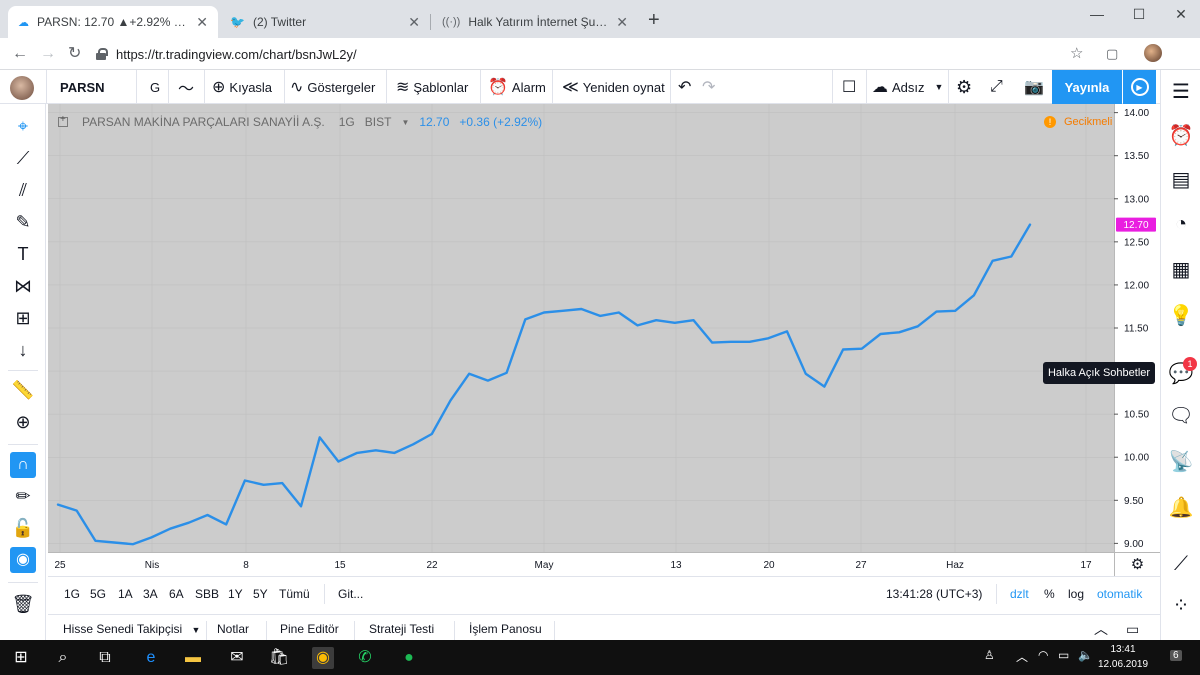  I want to click on chrome-icon: ◉, so click(323, 658).